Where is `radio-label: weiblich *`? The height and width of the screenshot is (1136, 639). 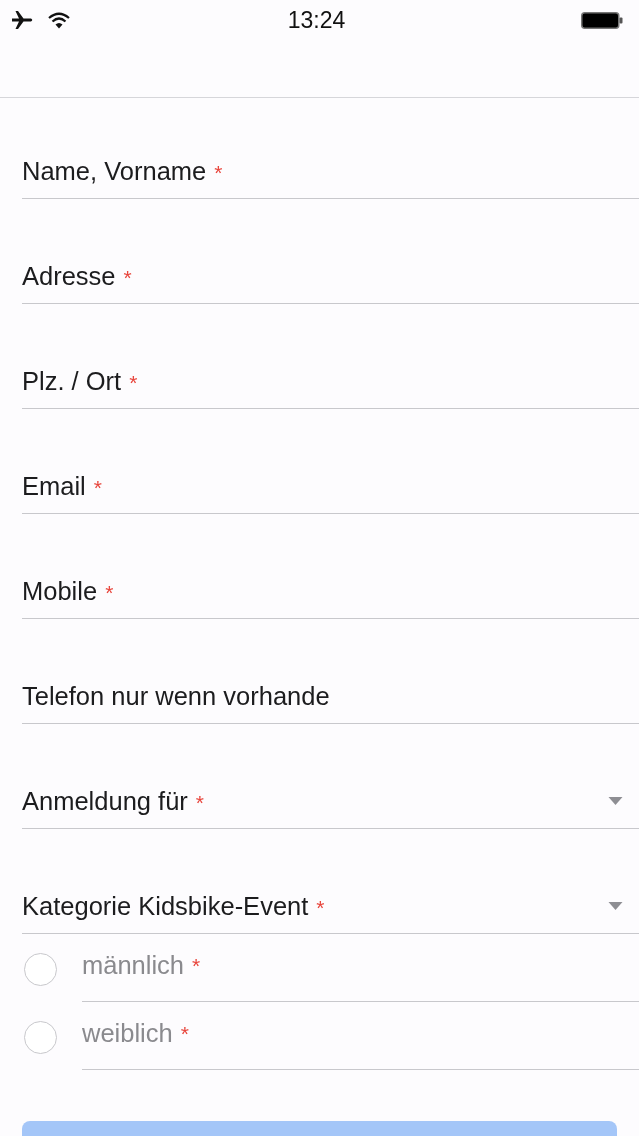
radio-label: weiblich * is located at coordinates (360, 1036).